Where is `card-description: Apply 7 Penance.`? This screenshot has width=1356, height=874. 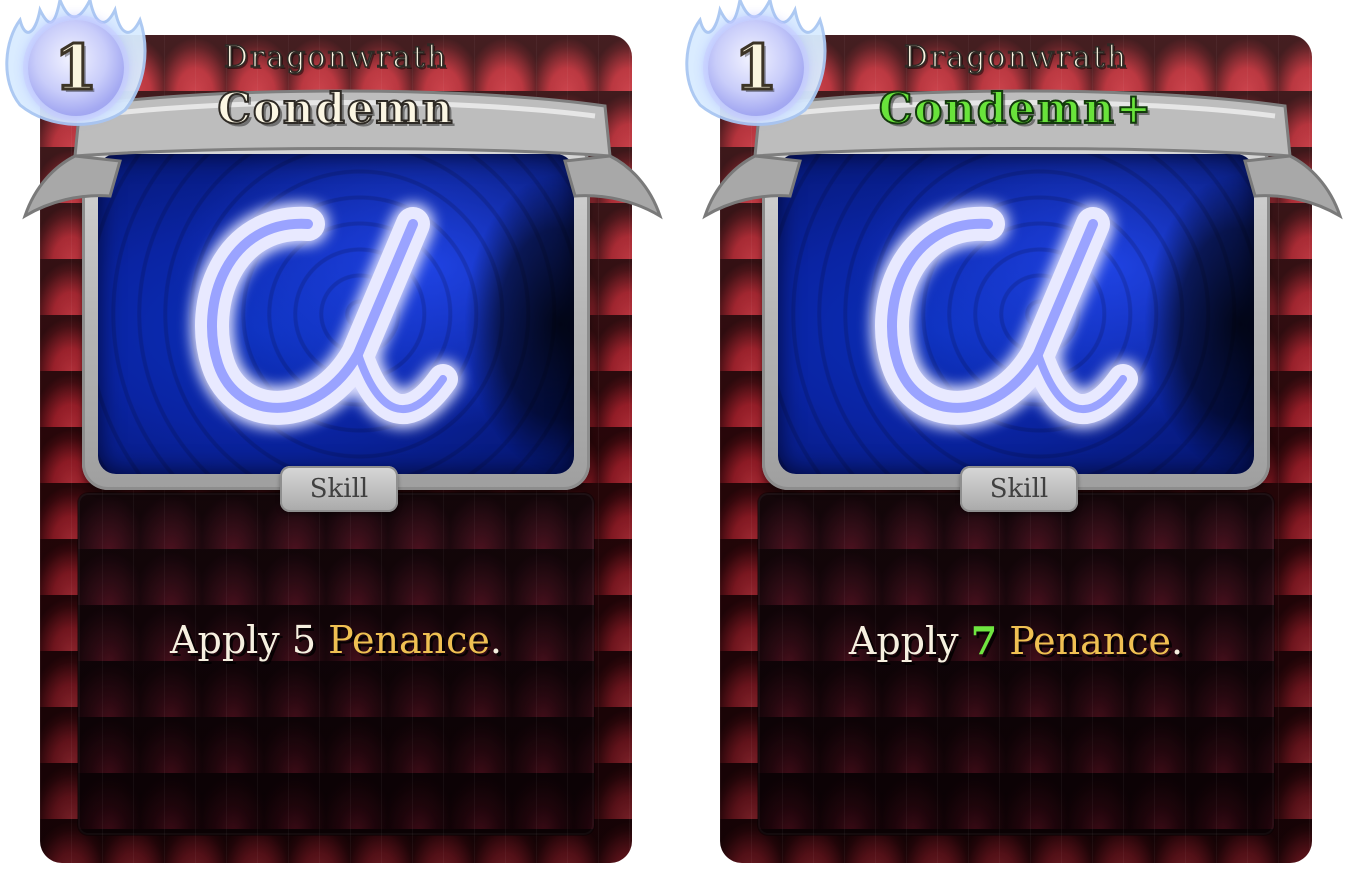
card-description: Apply 7 Penance. is located at coordinates (1016, 640).